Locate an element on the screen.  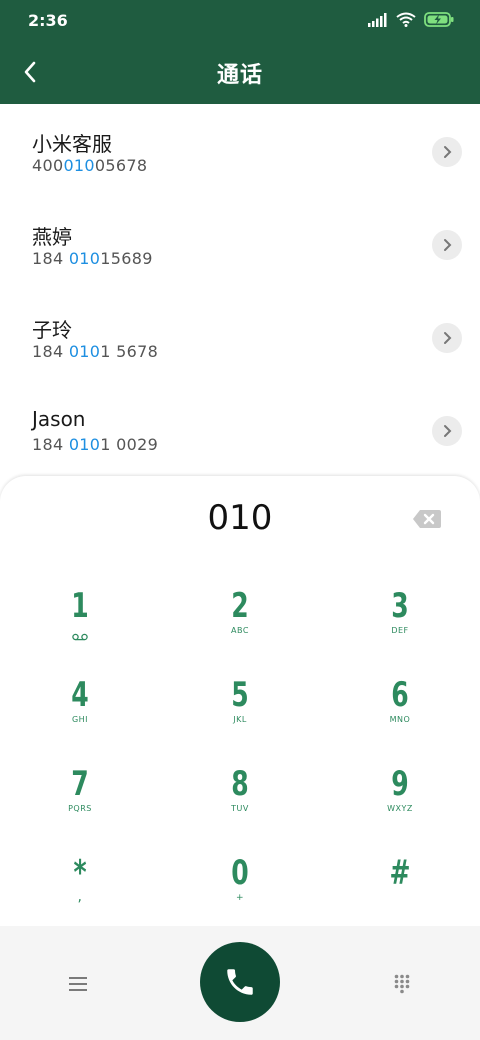
backspace-button is located at coordinates (427, 519).